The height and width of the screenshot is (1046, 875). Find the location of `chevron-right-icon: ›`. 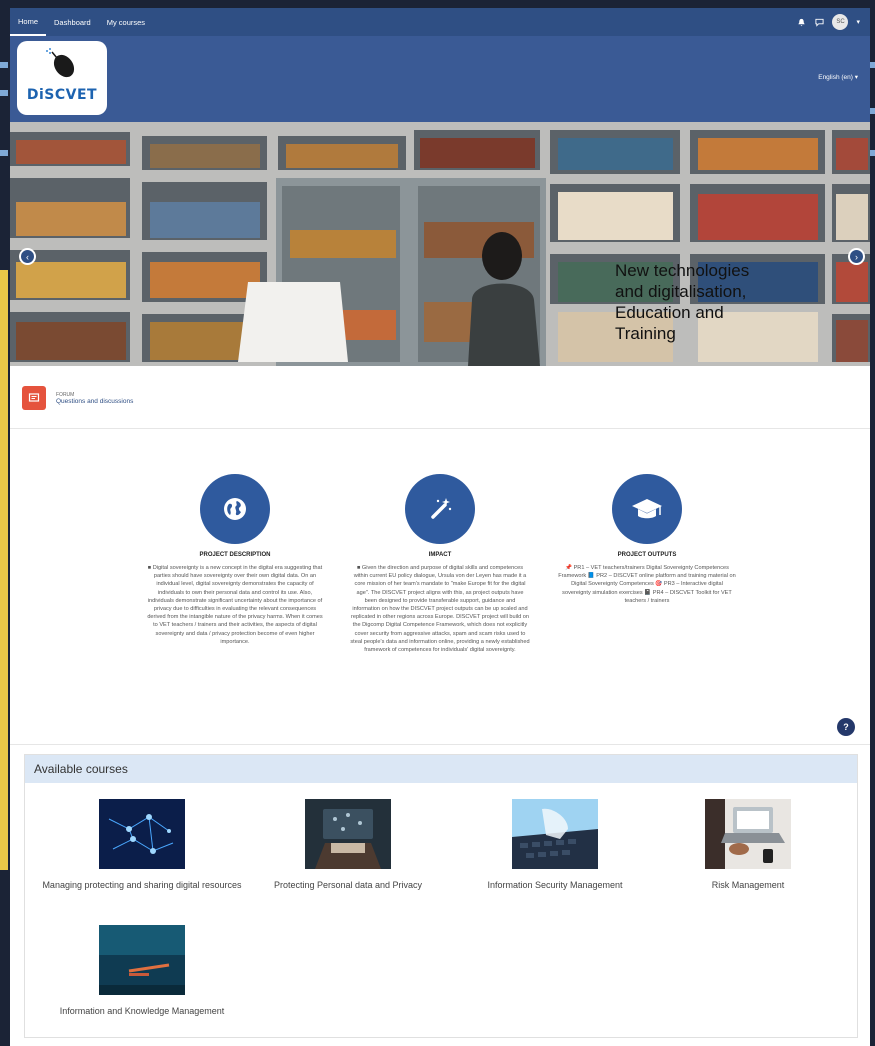

chevron-right-icon: › is located at coordinates (856, 256).